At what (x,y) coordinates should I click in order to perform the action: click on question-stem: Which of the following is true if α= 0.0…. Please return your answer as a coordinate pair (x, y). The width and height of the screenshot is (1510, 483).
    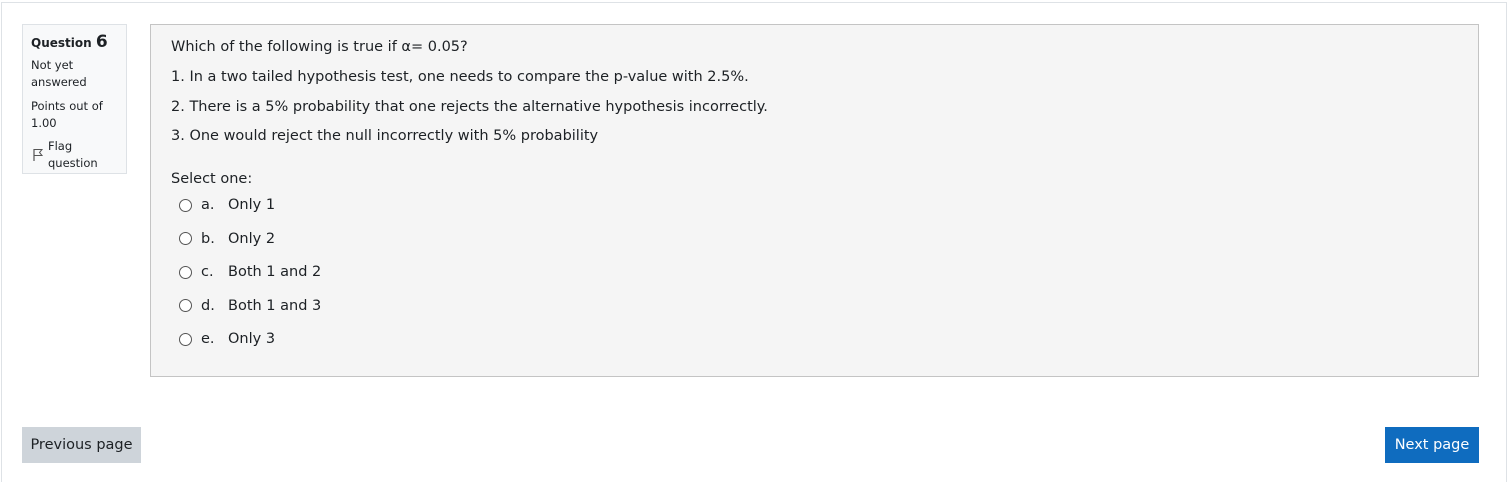
    Looking at the image, I should click on (319, 47).